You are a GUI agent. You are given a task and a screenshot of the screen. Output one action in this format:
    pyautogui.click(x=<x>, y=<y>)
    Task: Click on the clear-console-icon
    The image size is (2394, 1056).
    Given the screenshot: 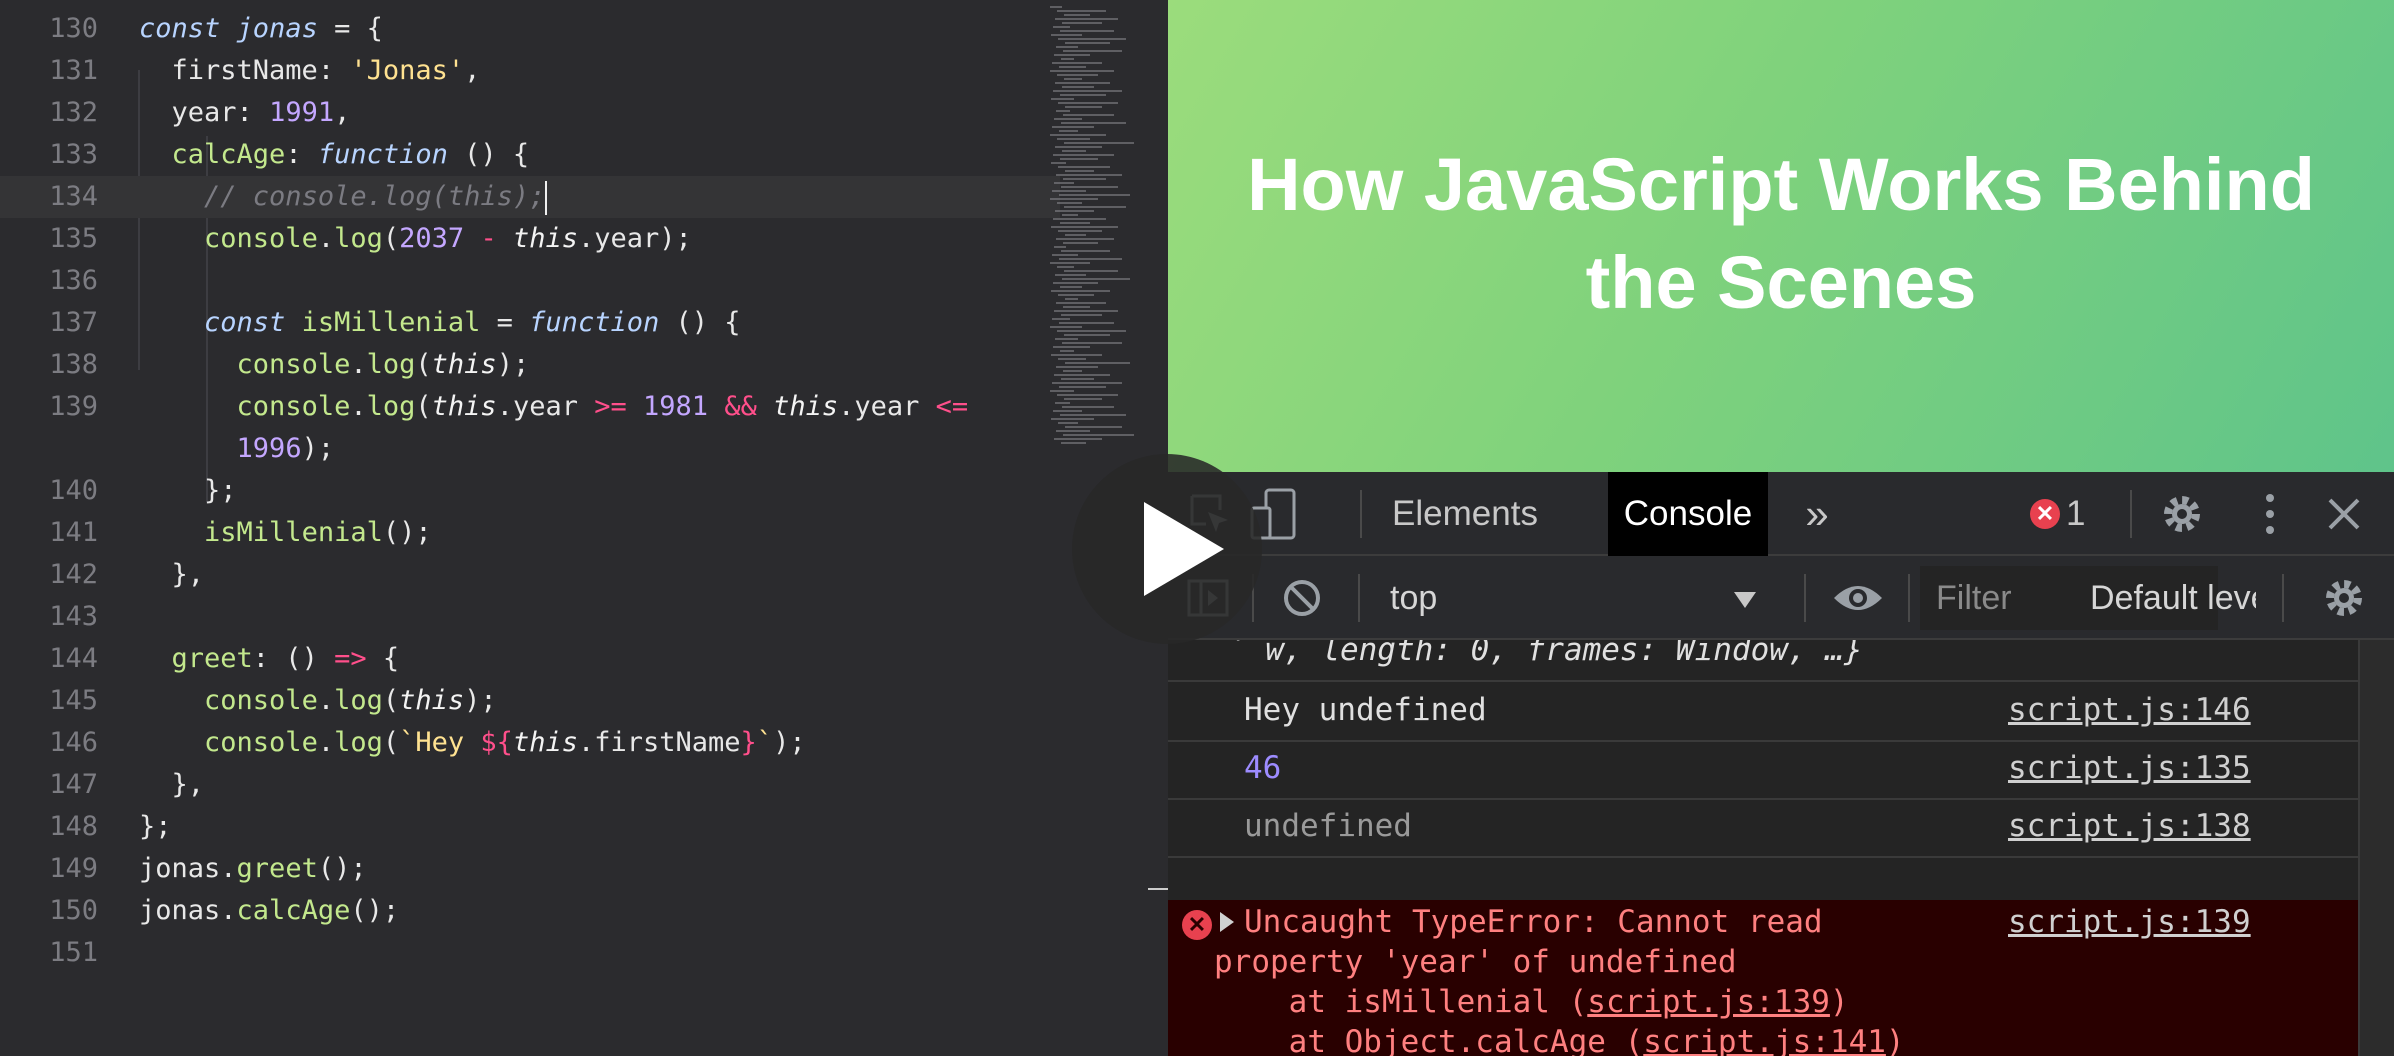 What is the action you would take?
    pyautogui.click(x=1302, y=598)
    